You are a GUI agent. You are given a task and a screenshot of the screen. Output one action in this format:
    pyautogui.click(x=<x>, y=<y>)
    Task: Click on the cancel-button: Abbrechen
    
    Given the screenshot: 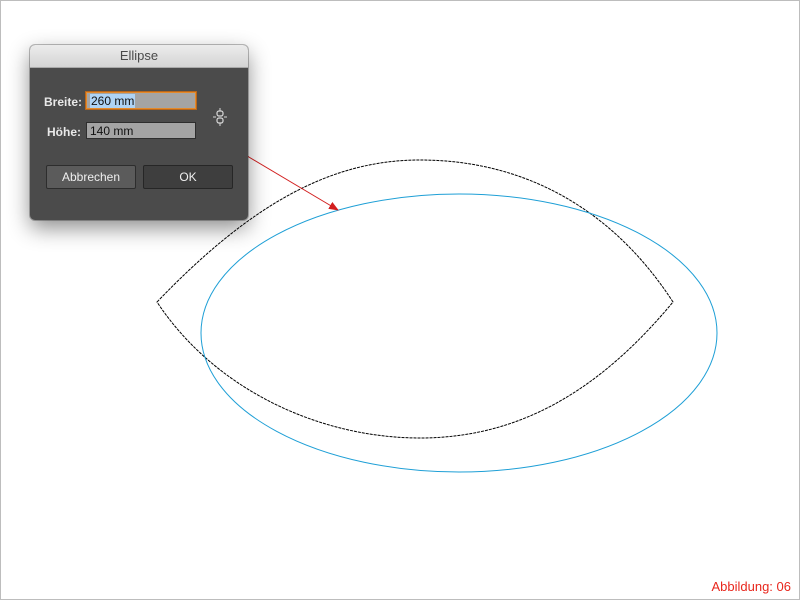 What is the action you would take?
    pyautogui.click(x=91, y=177)
    